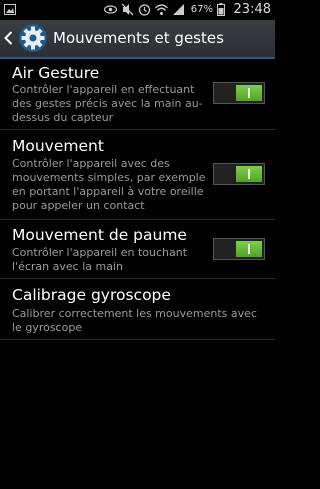 The width and height of the screenshot is (320, 489). Describe the element at coordinates (56, 73) in the screenshot. I see `setting-title: Air Gesture` at that location.